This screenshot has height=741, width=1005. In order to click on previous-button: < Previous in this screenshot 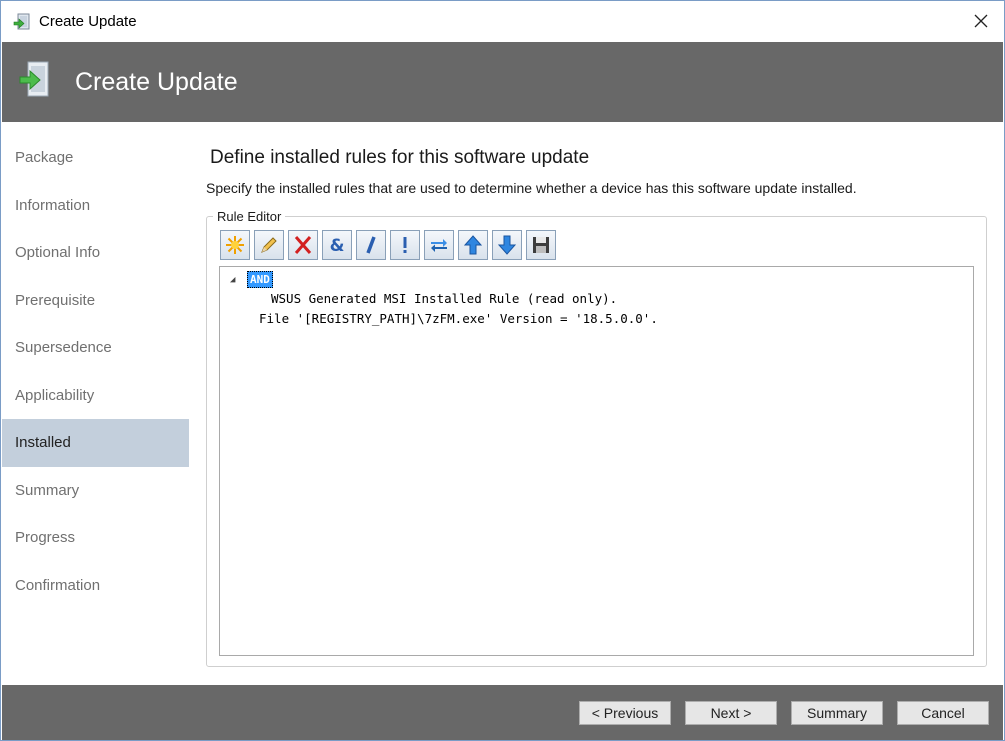, I will do `click(625, 713)`.